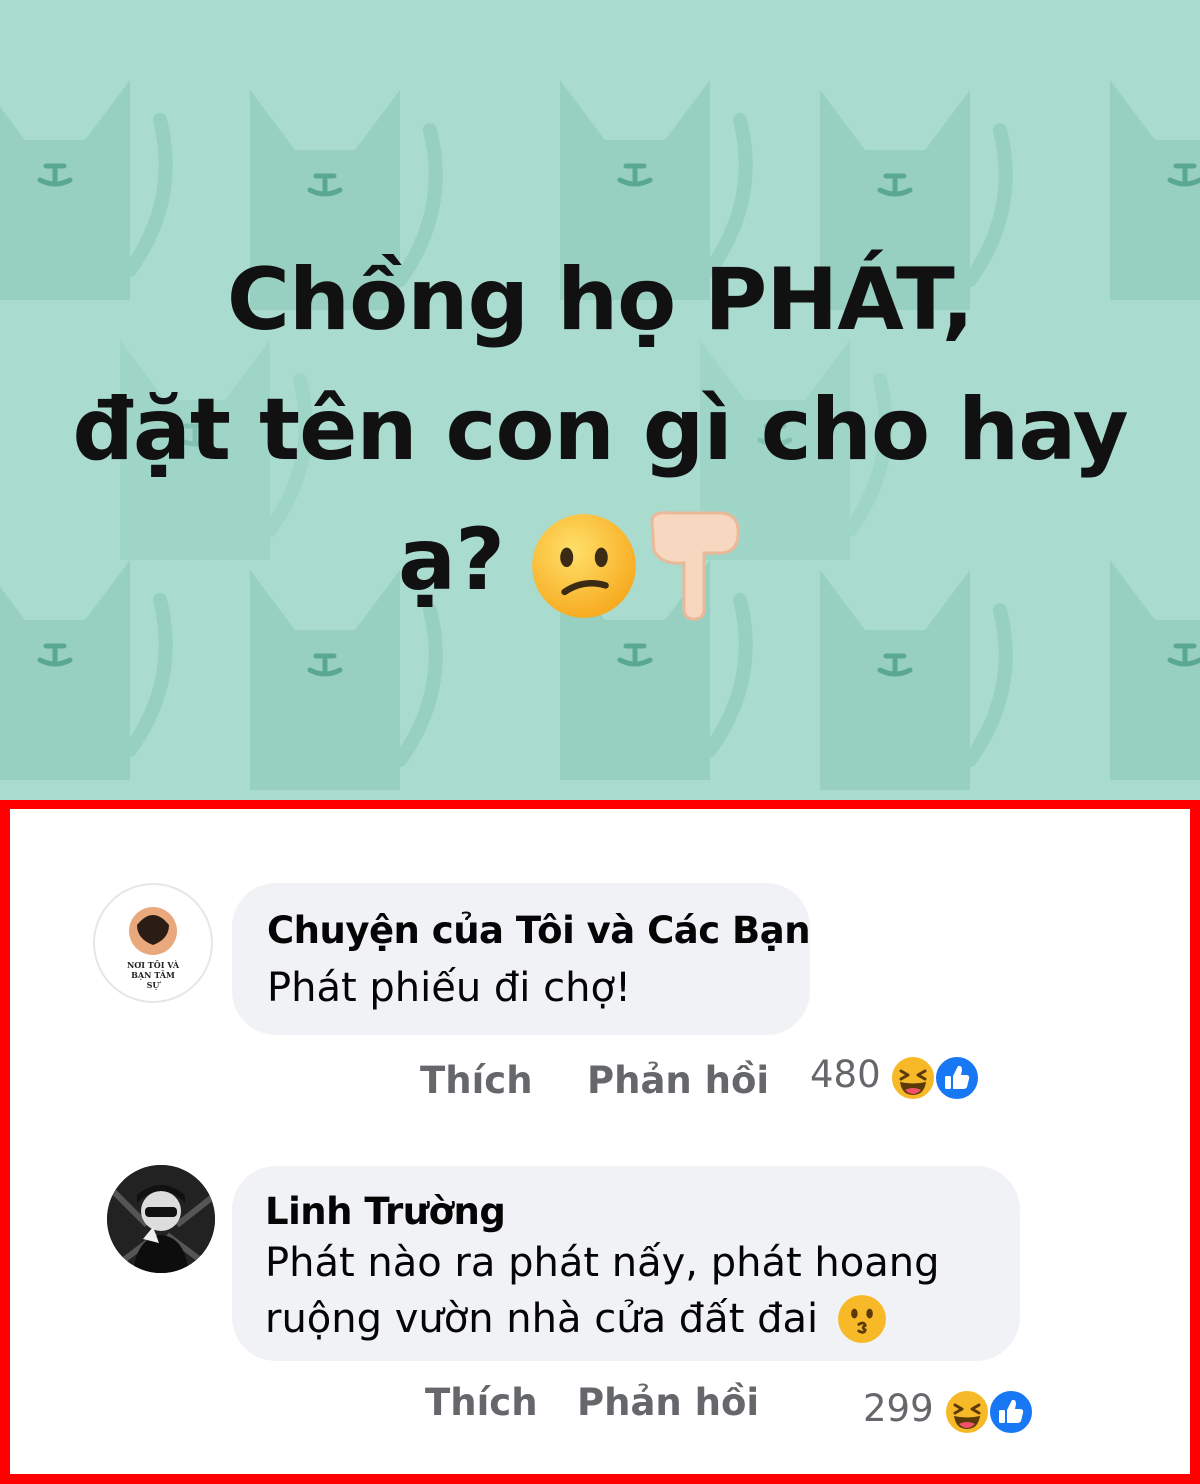 Image resolution: width=1200 pixels, height=1484 pixels. I want to click on avatar: NƠI TÔI VÀ BẠN TÂM SỰ, so click(153, 943).